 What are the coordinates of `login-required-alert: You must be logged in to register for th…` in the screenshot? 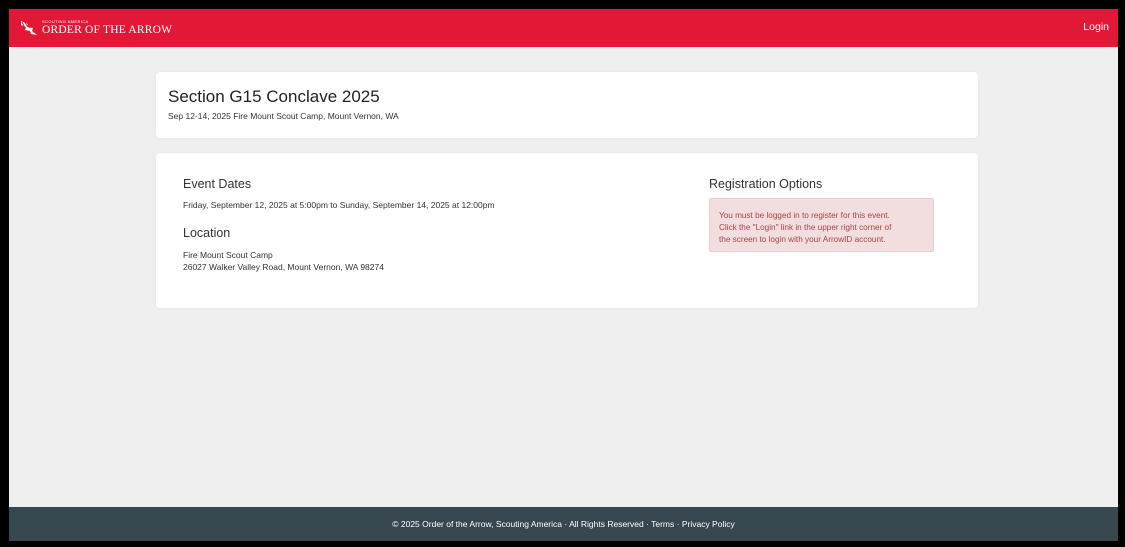 It's located at (821, 225).